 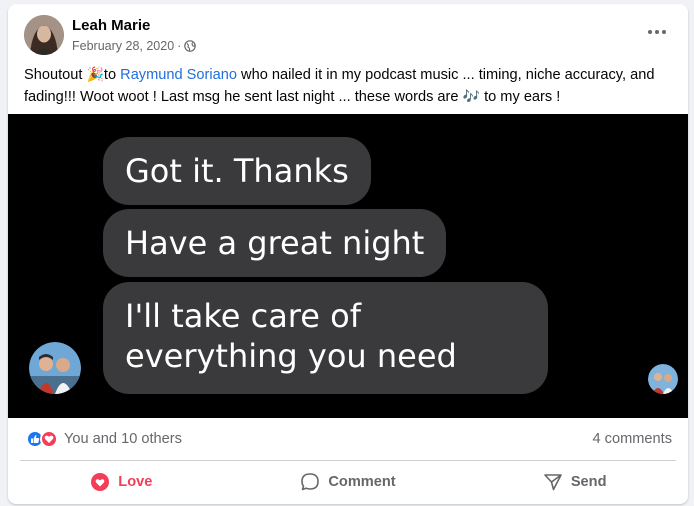 I want to click on globe-icon, so click(x=190, y=46).